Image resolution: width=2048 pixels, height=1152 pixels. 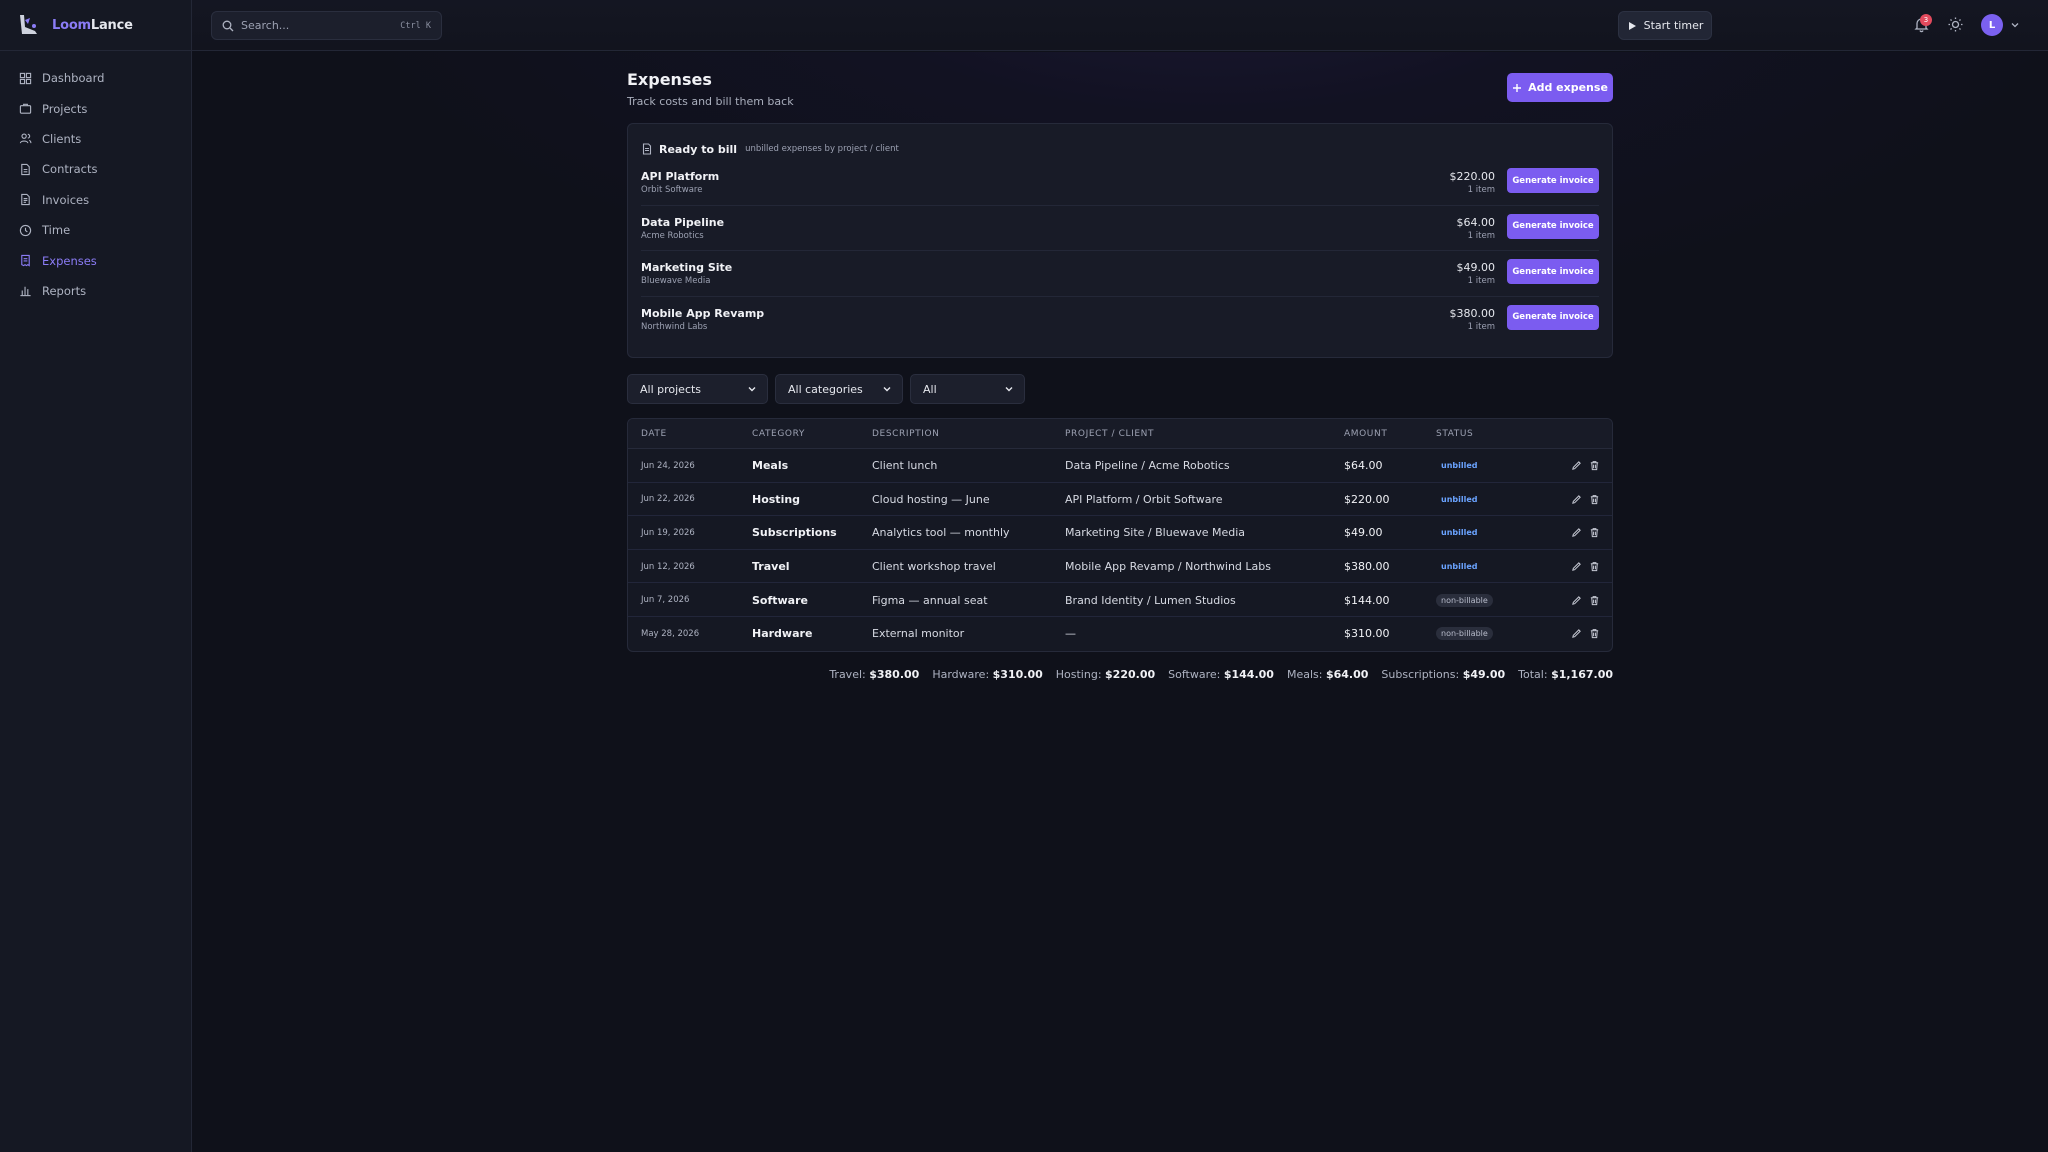 What do you see at coordinates (671, 389) in the screenshot?
I see `project-filter-value: All projects` at bounding box center [671, 389].